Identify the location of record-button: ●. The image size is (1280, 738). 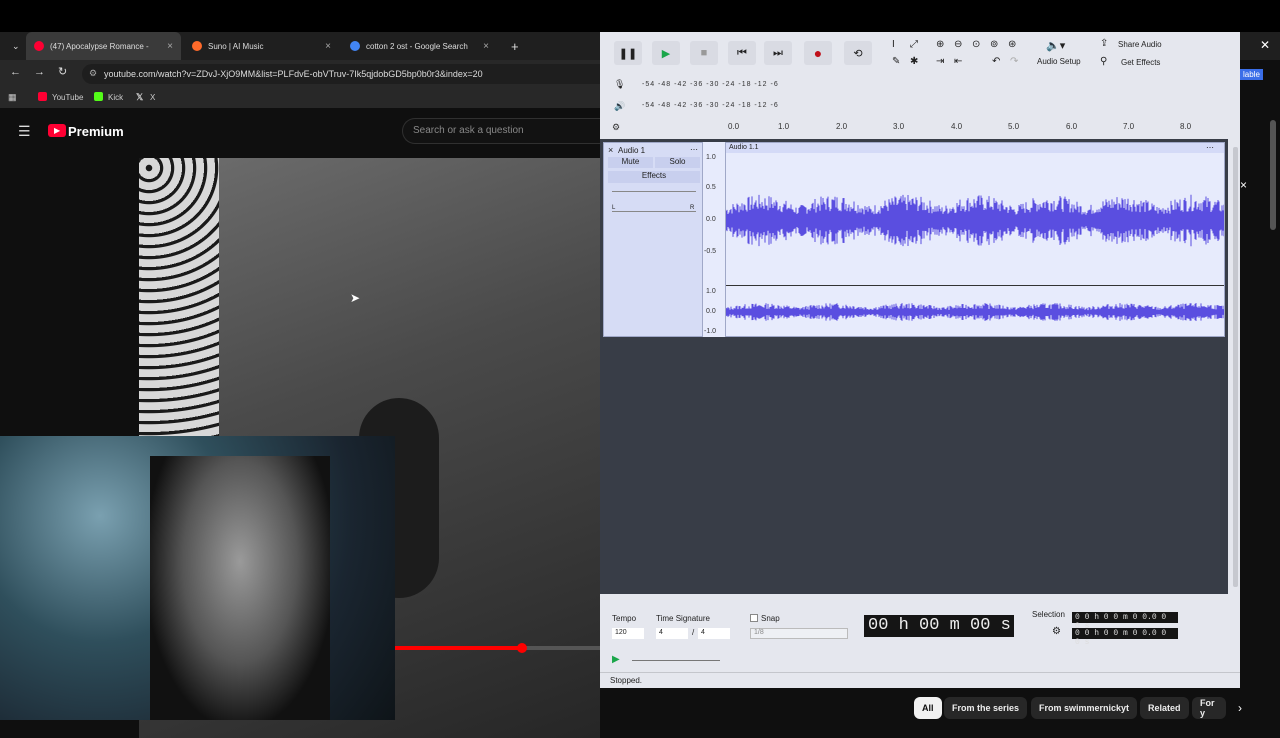
(818, 53).